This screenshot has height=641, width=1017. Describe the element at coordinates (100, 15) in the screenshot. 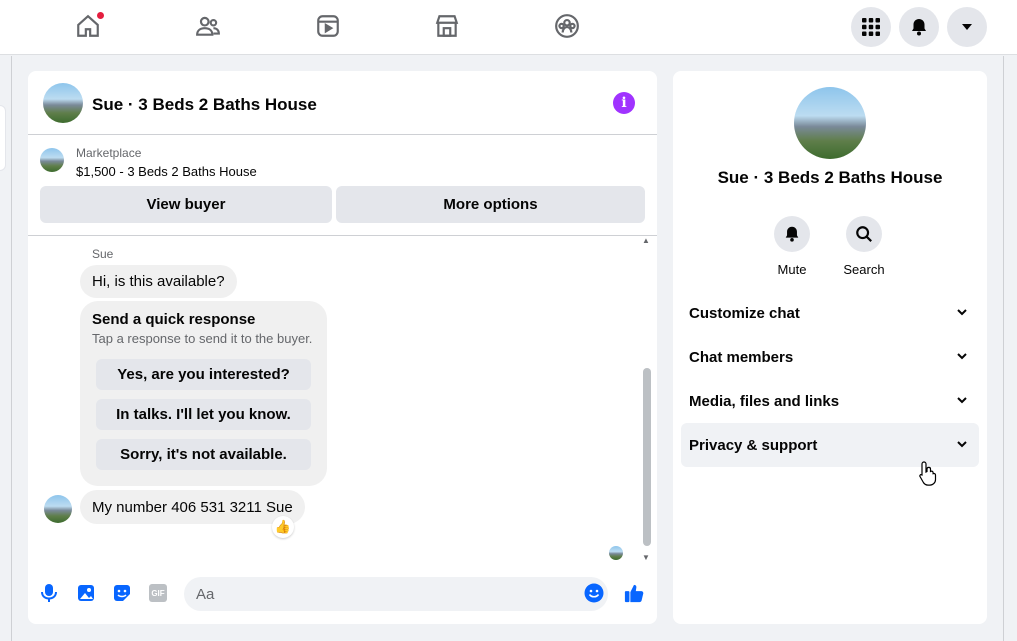

I see `notification-dot` at that location.